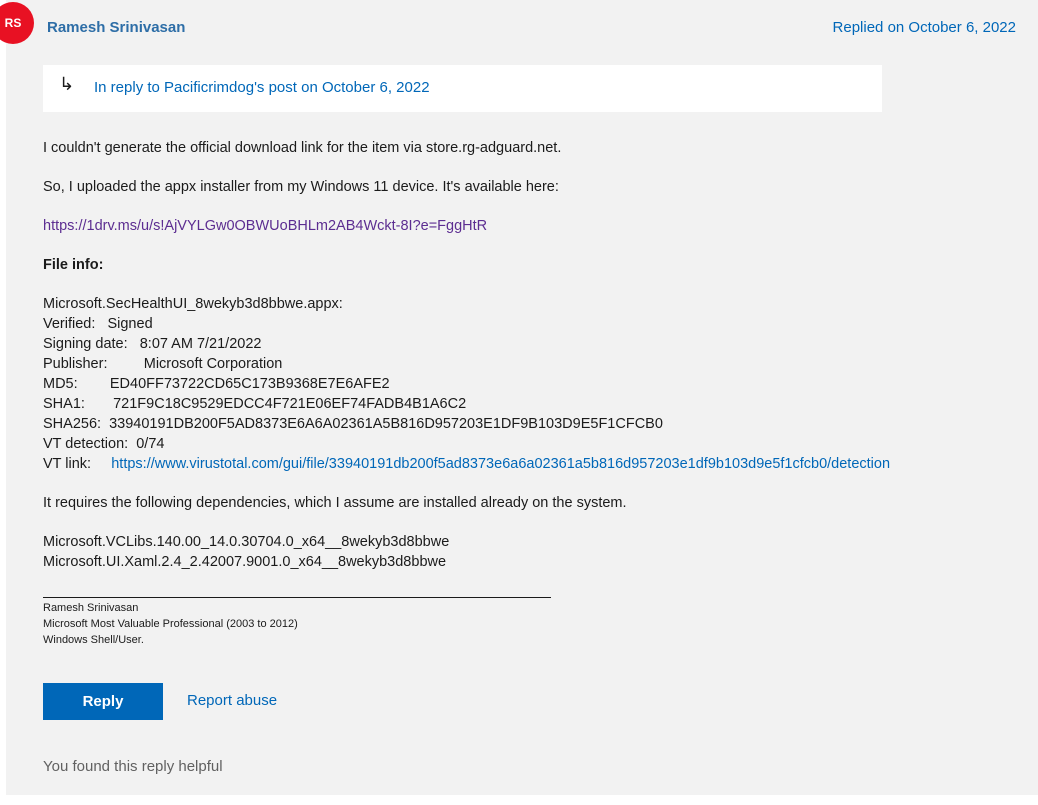  What do you see at coordinates (232, 700) in the screenshot?
I see `report-abuse-link: Report abuse` at bounding box center [232, 700].